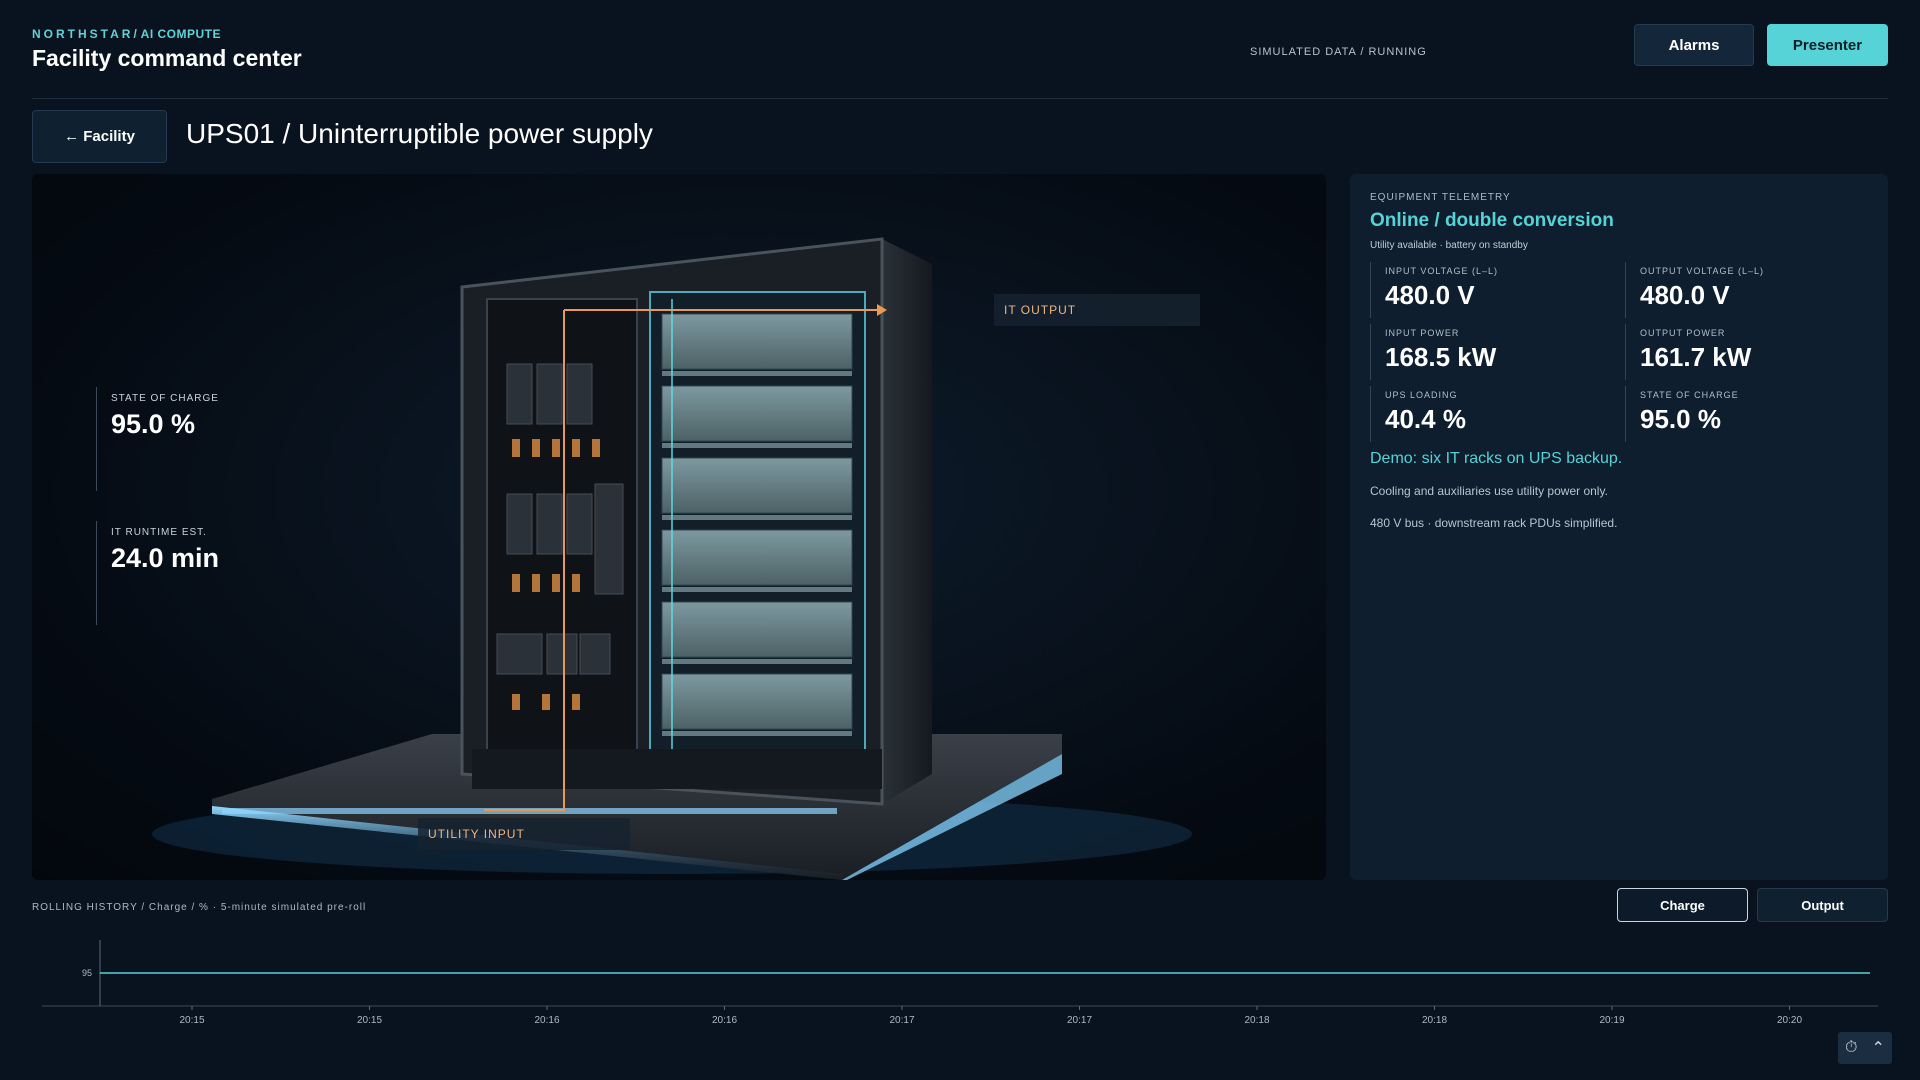 This screenshot has height=1080, width=1920. What do you see at coordinates (1422, 333) in the screenshot?
I see `metric-label: INPUT POWER` at bounding box center [1422, 333].